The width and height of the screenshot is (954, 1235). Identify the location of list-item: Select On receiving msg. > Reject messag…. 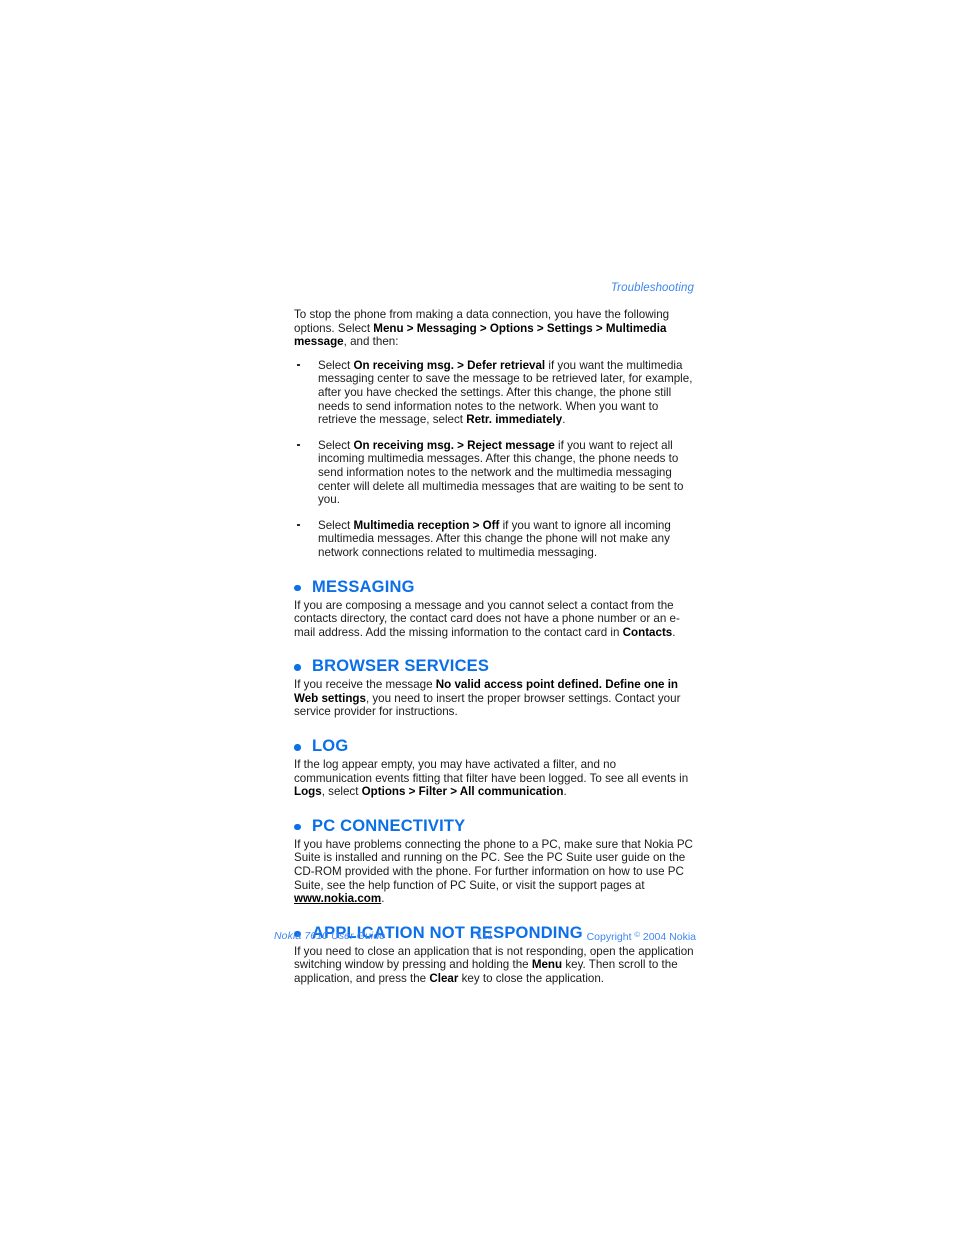
(494, 473).